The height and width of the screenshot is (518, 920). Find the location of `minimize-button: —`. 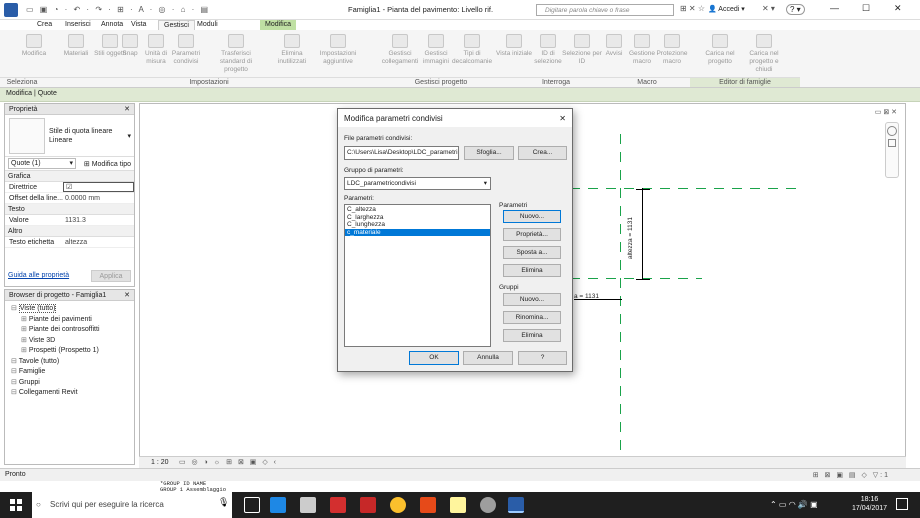

minimize-button: — is located at coordinates (834, 8).